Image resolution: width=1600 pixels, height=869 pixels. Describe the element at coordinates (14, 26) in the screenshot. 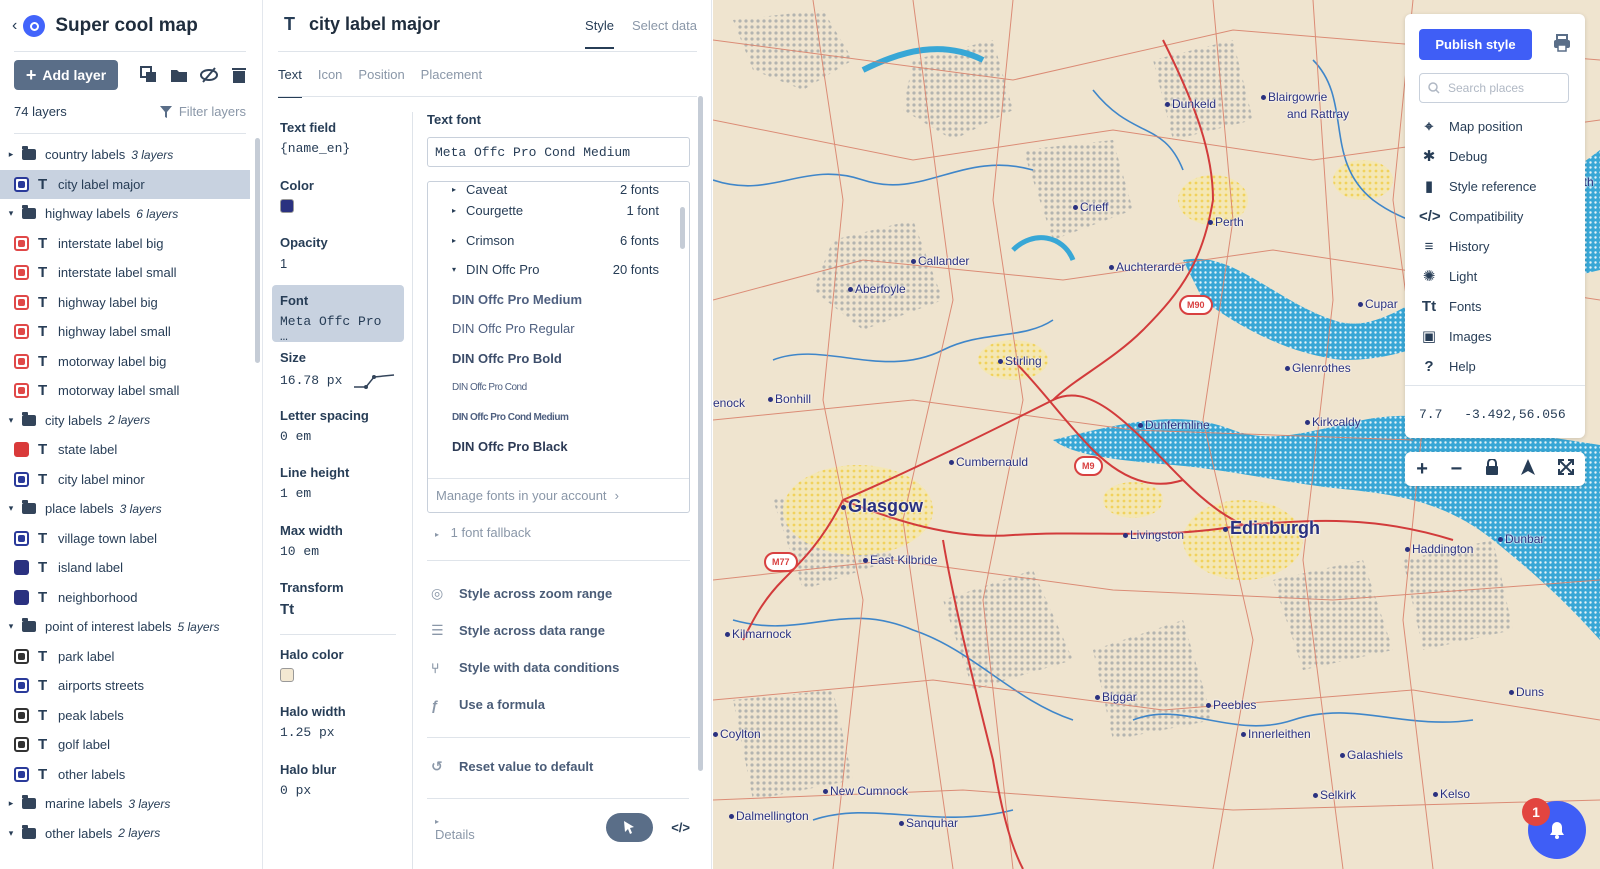

I see `back-icon: ‹` at that location.